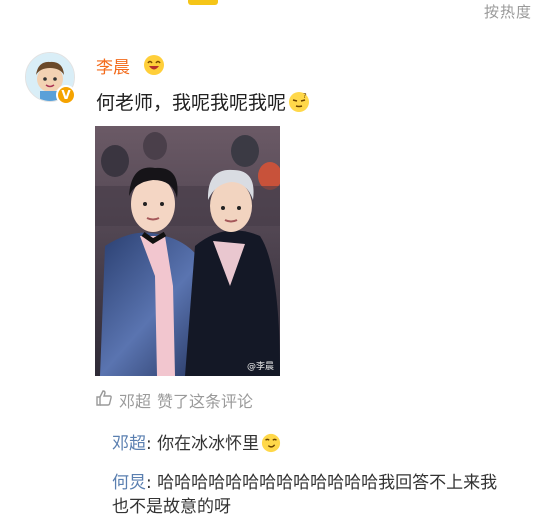 Image resolution: width=550 pixels, height=532 pixels. What do you see at coordinates (129, 444) in the screenshot?
I see `reply-author: 邓超` at bounding box center [129, 444].